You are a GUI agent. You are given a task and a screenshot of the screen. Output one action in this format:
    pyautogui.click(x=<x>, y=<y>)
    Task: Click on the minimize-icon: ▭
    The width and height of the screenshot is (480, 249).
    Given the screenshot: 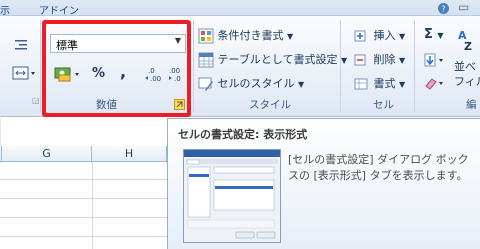 What is the action you would take?
    pyautogui.click(x=463, y=7)
    